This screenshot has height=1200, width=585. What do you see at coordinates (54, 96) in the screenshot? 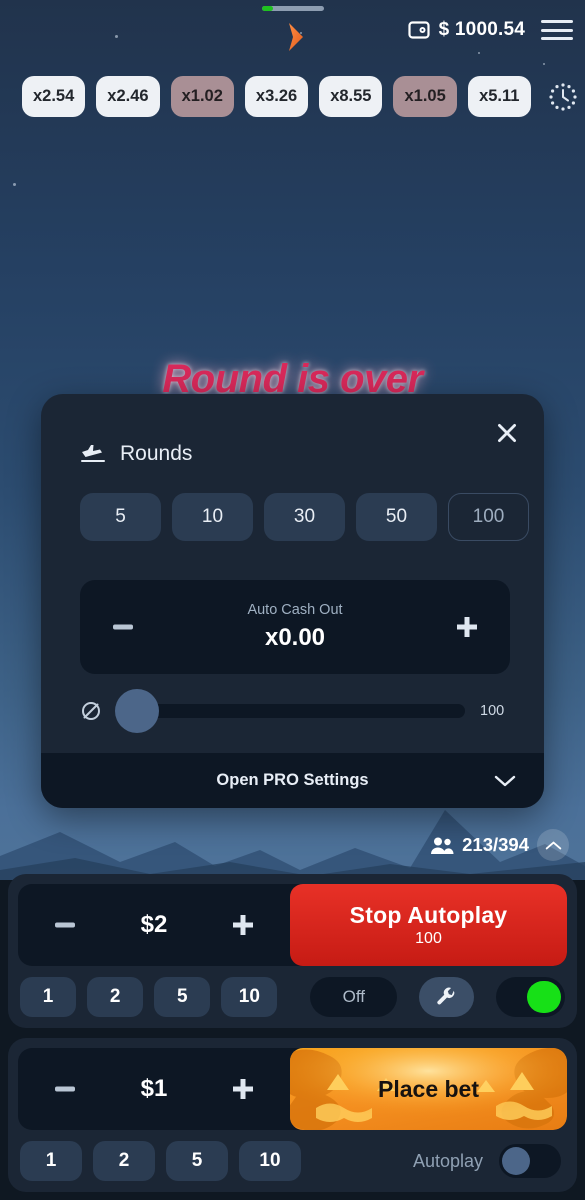
I see `multiplier-chip: x2.54` at bounding box center [54, 96].